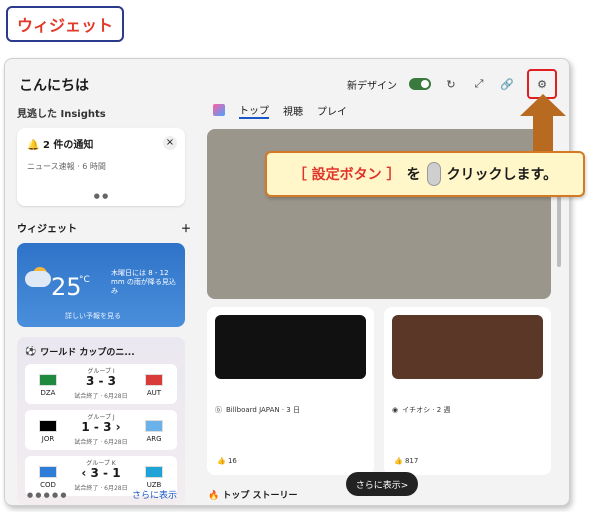 This screenshot has height=512, width=600. I want to click on tab-top: トップ, so click(254, 110).